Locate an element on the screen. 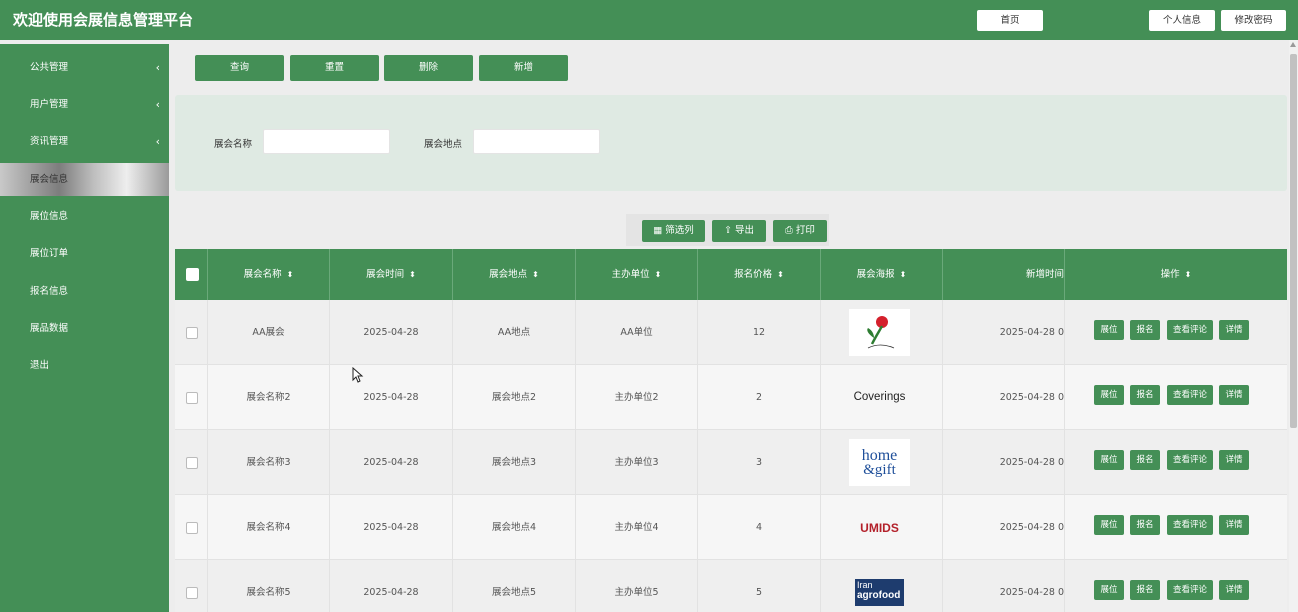 The image size is (1298, 612). cell-location: 展会地点3 is located at coordinates (514, 462).